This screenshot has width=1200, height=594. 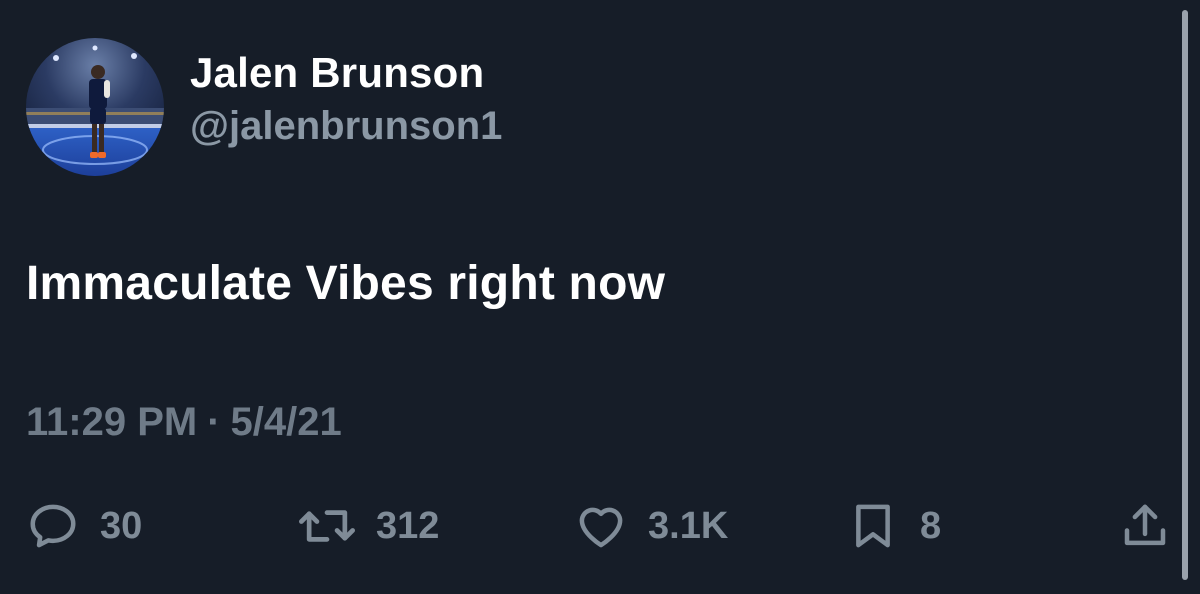 I want to click on bookmark-icon, so click(x=873, y=526).